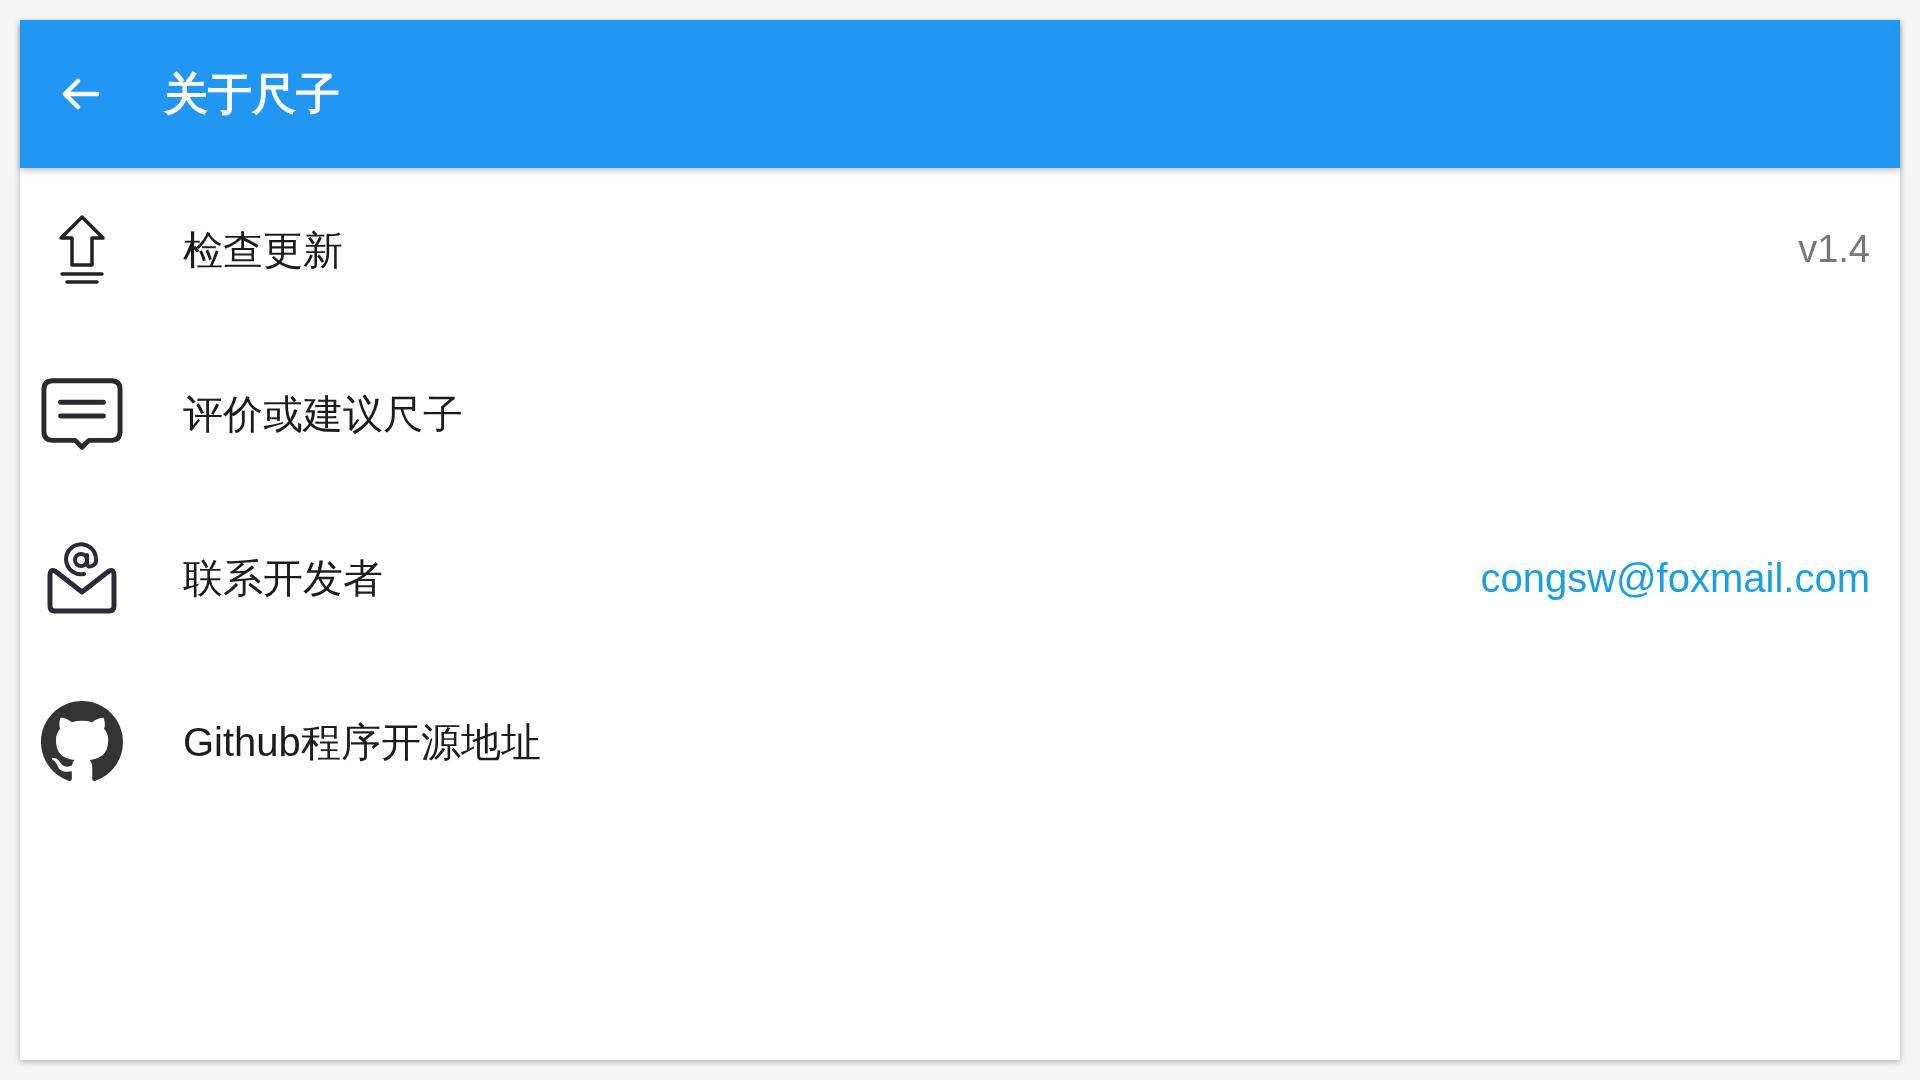 The height and width of the screenshot is (1080, 1920). I want to click on envelope-at-icon, so click(82, 578).